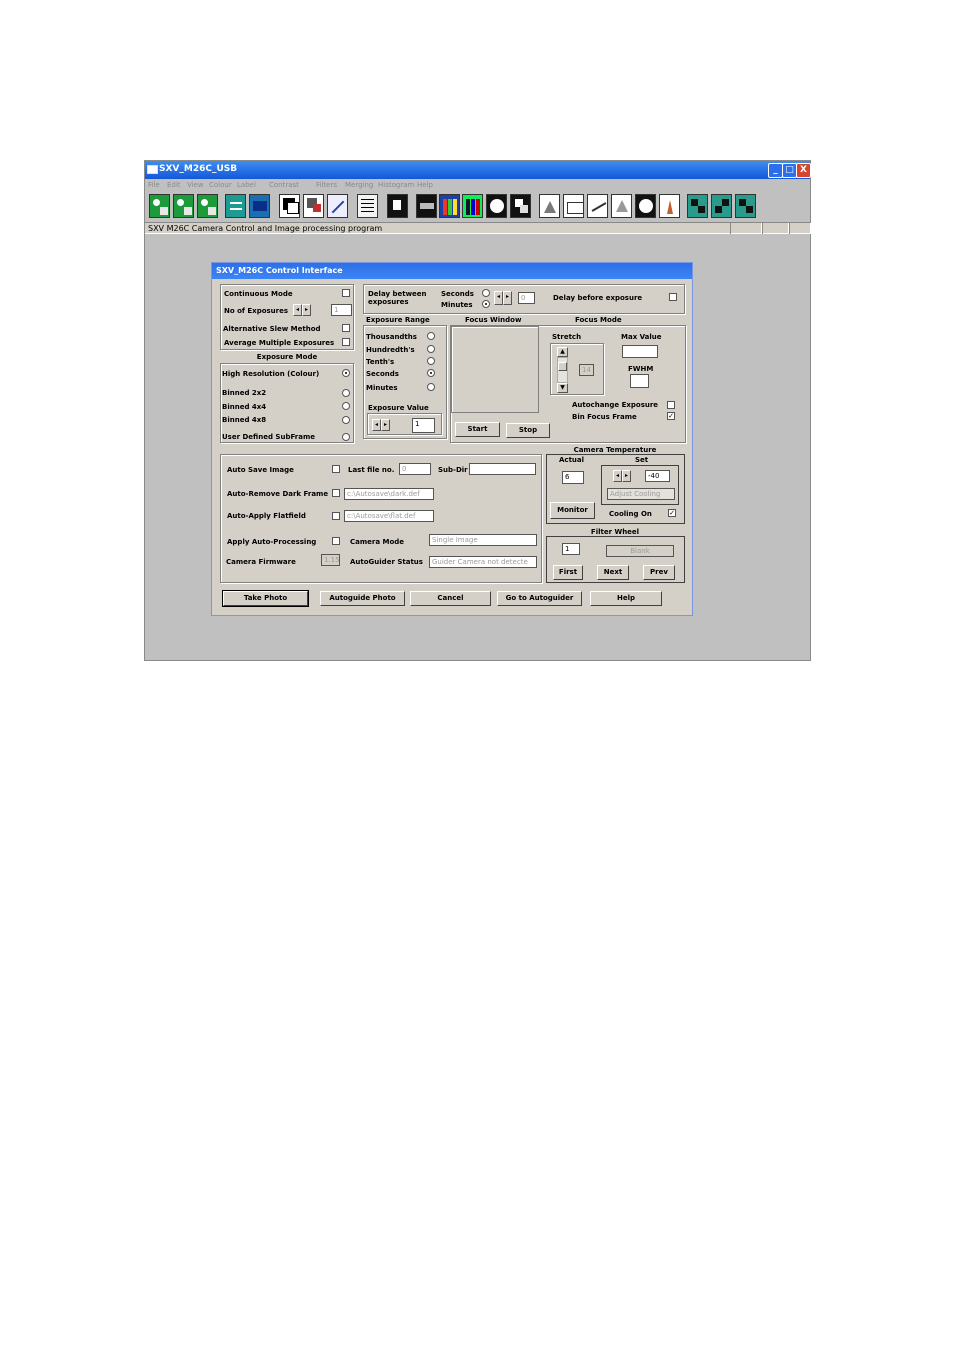 The image size is (954, 1351). What do you see at coordinates (431, 349) in the screenshot?
I see `range-radio-hundredths` at bounding box center [431, 349].